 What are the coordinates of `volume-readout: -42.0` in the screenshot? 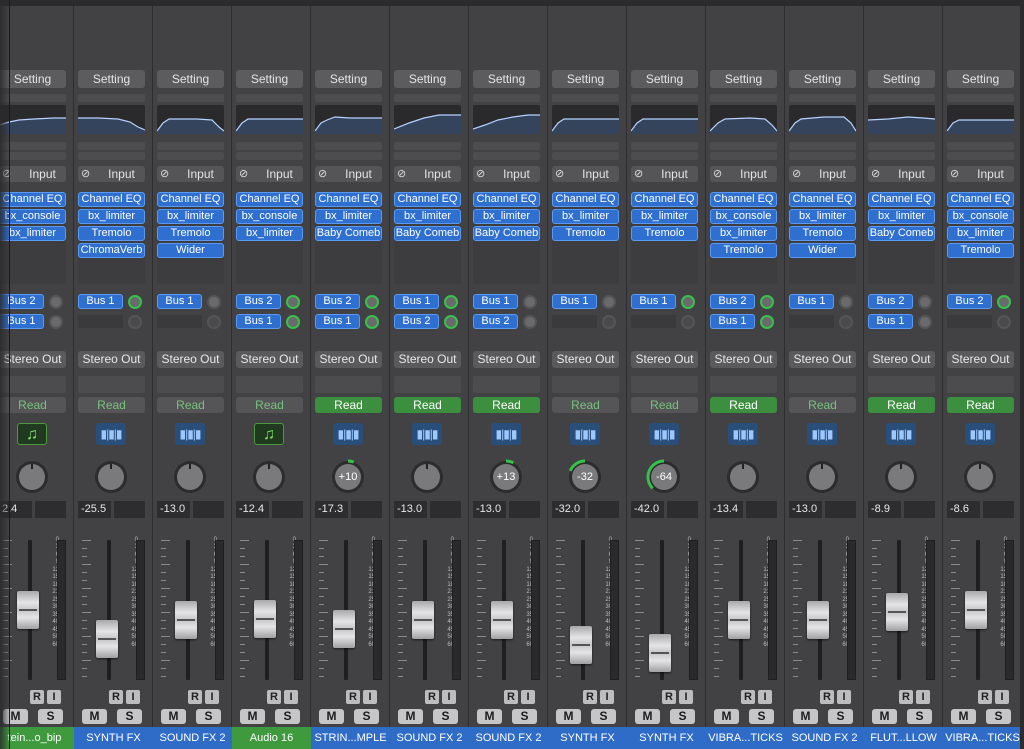 It's located at (647, 509).